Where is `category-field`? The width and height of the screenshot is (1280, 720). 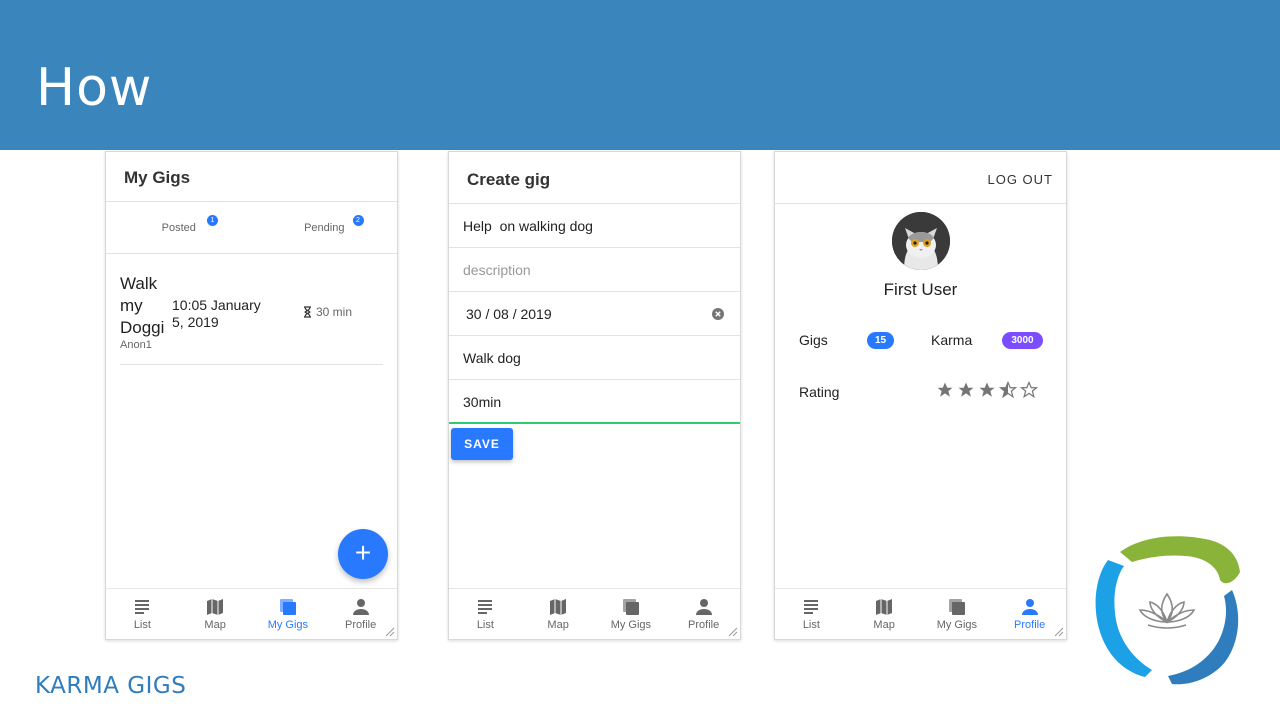 category-field is located at coordinates (594, 358).